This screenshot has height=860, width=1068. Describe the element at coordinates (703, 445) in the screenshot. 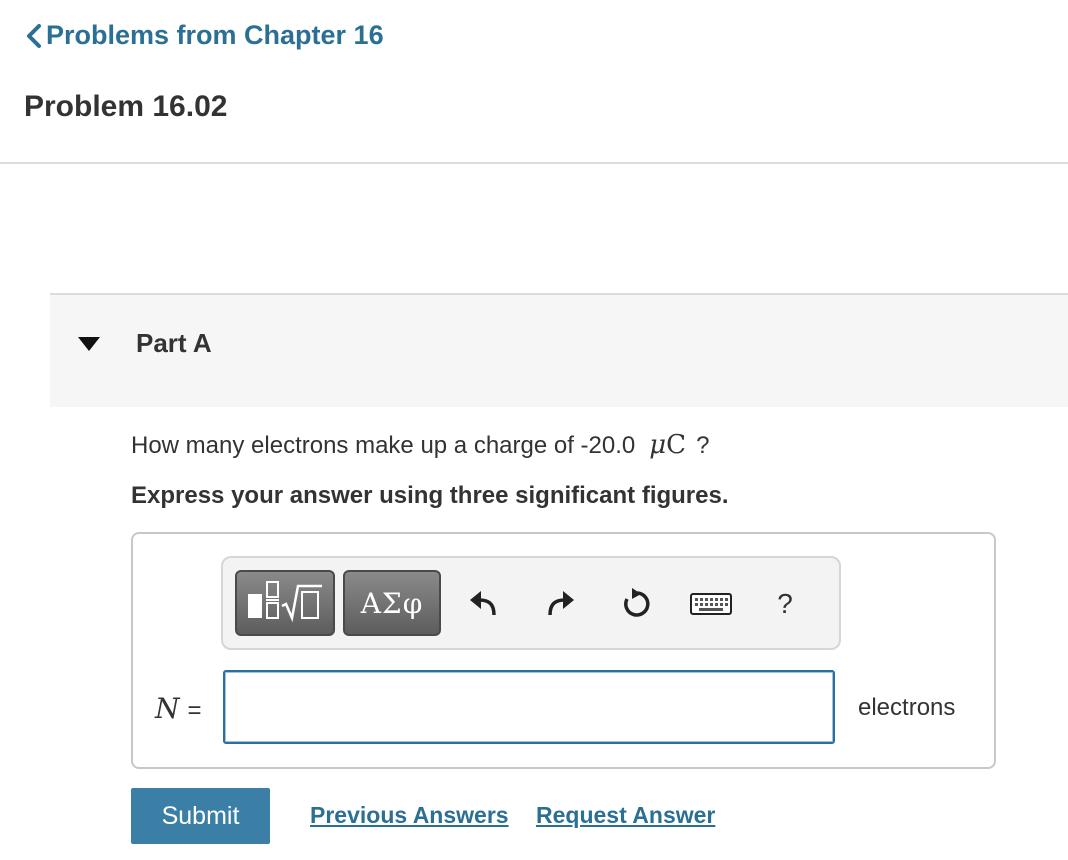

I see `question-mark: ?` at that location.